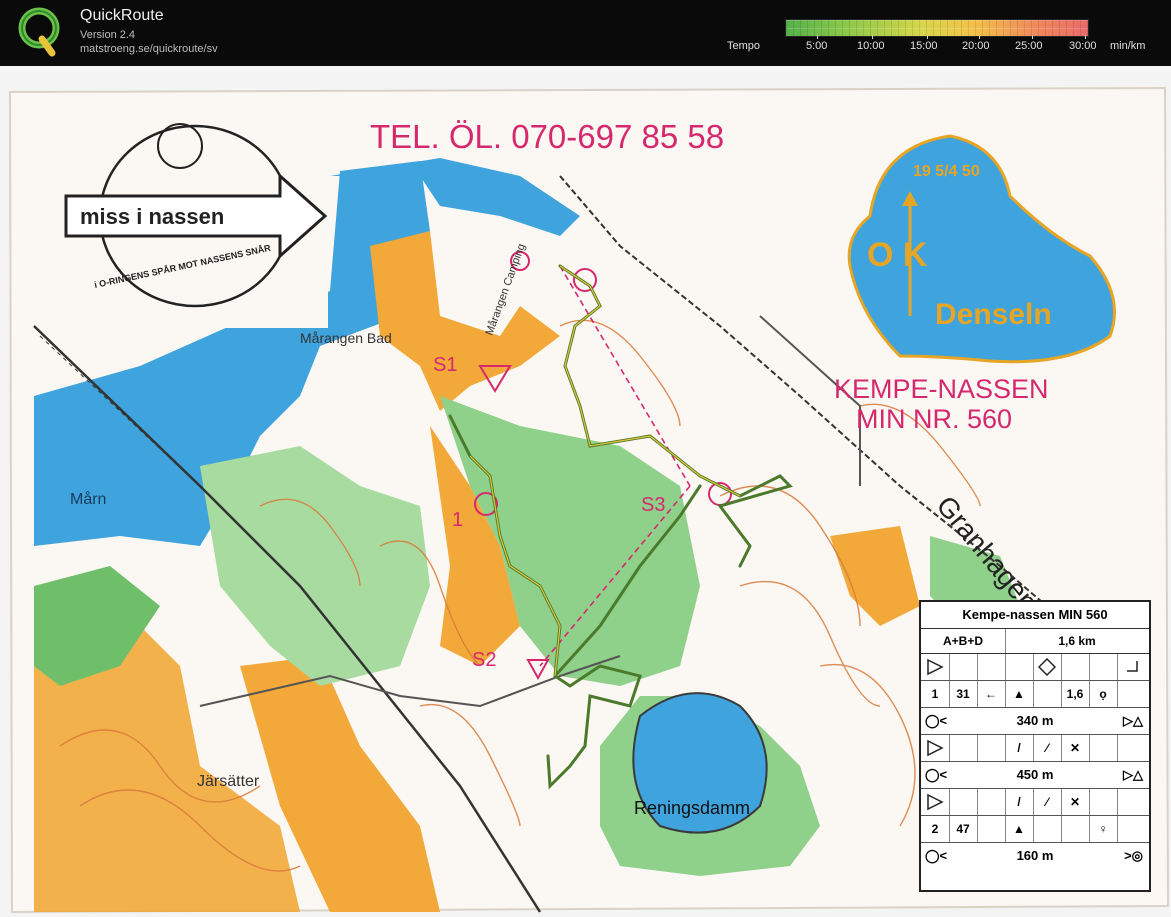  Describe the element at coordinates (1128, 46) in the screenshot. I see `tempo-unit: min/km` at that location.